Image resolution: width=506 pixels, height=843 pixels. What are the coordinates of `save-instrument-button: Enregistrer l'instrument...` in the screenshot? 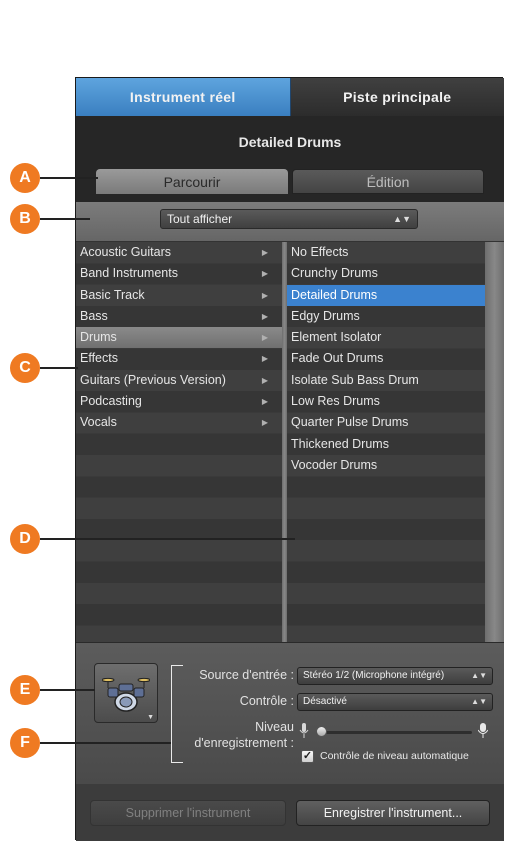 It's located at (393, 813).